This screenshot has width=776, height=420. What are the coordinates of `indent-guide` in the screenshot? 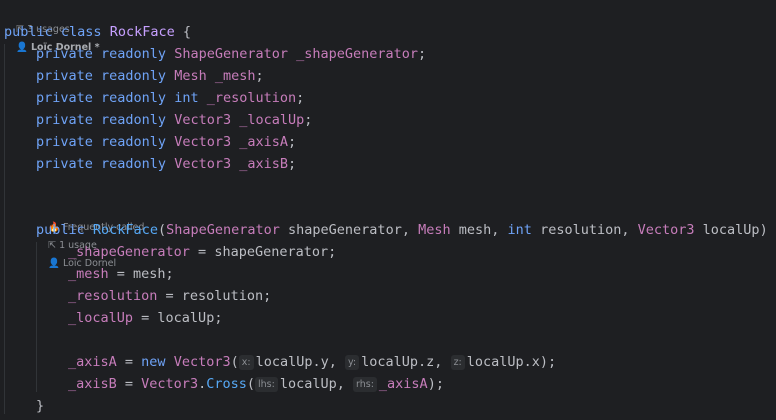 It's located at (4, 229).